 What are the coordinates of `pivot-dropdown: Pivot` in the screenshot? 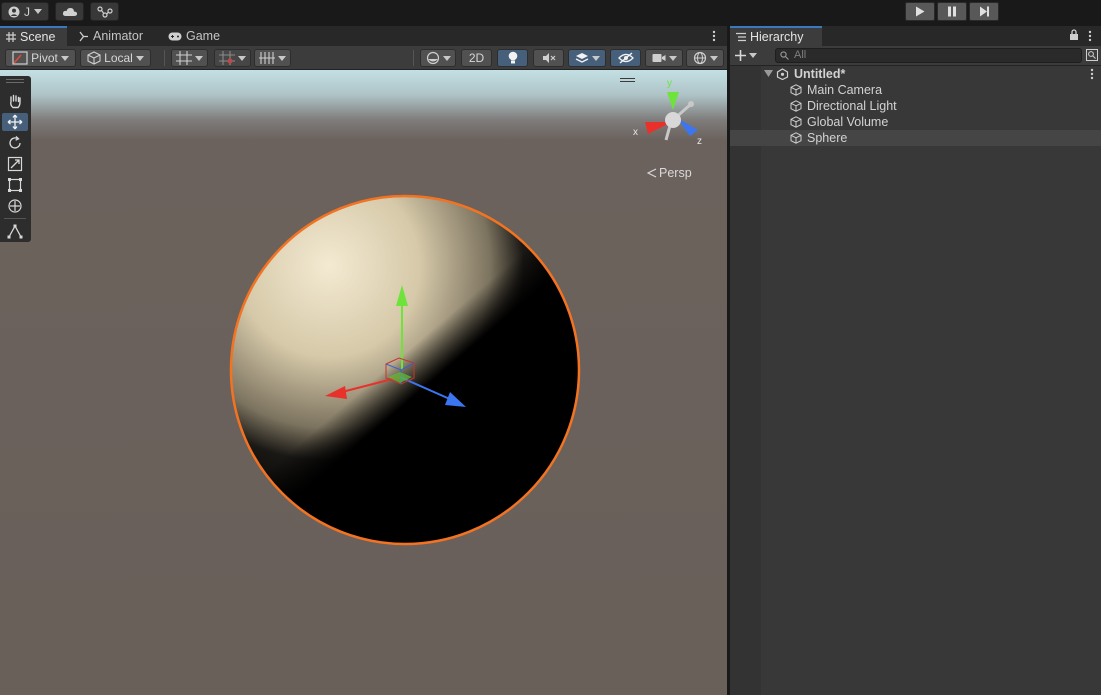 It's located at (40, 58).